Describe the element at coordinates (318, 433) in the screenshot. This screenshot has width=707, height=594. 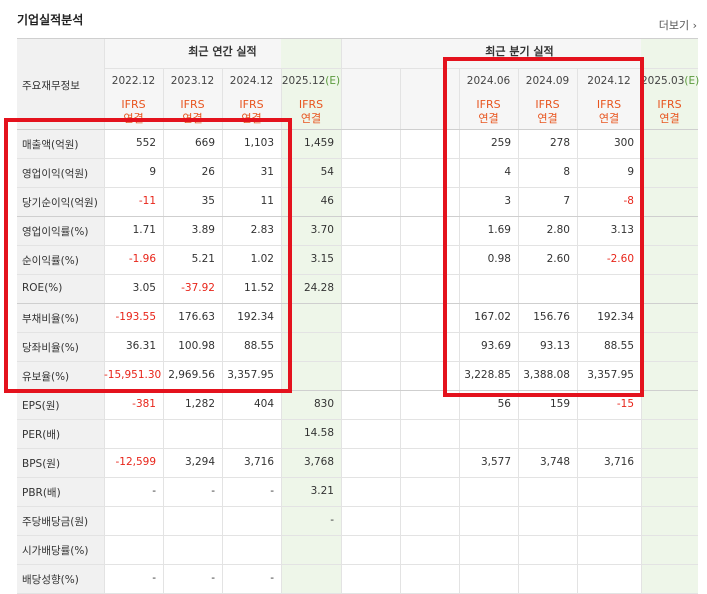
I see `table-cell: 14.58` at that location.